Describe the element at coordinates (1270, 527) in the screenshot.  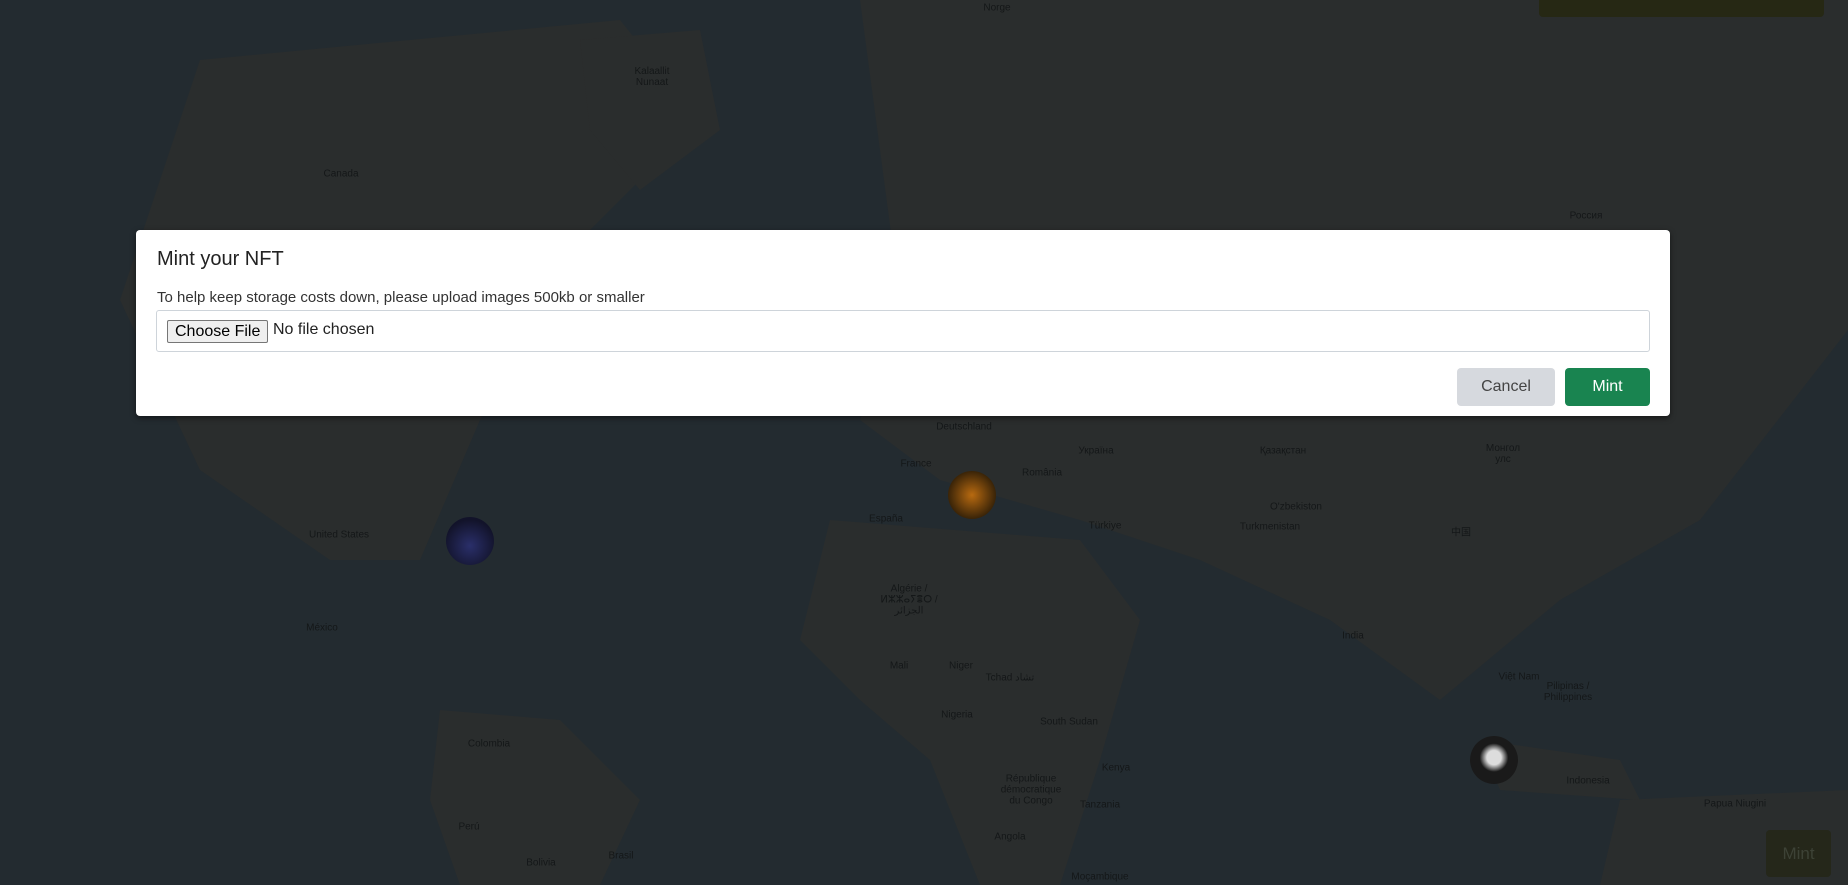
I see `map-label: Turkmenistan` at that location.